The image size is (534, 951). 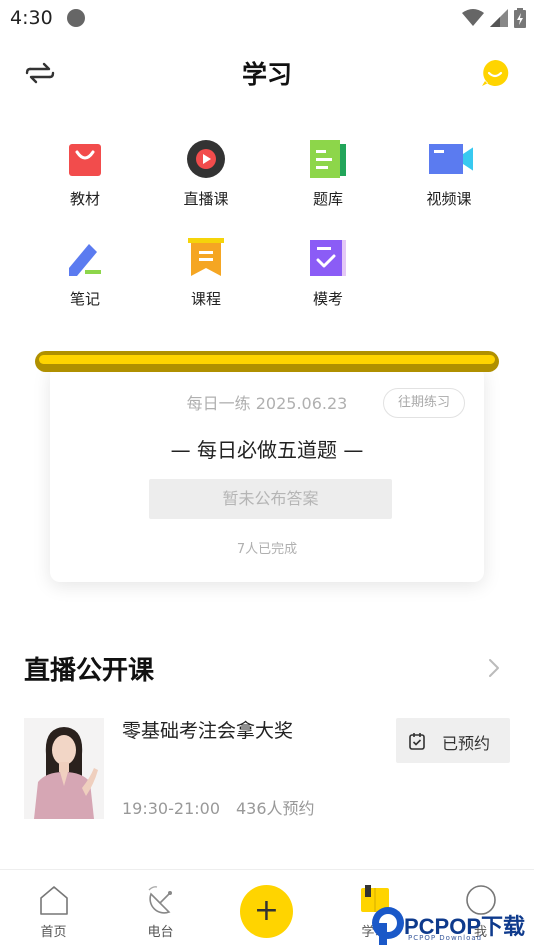 What do you see at coordinates (31, 18) in the screenshot?
I see `status-time: 4:30` at bounding box center [31, 18].